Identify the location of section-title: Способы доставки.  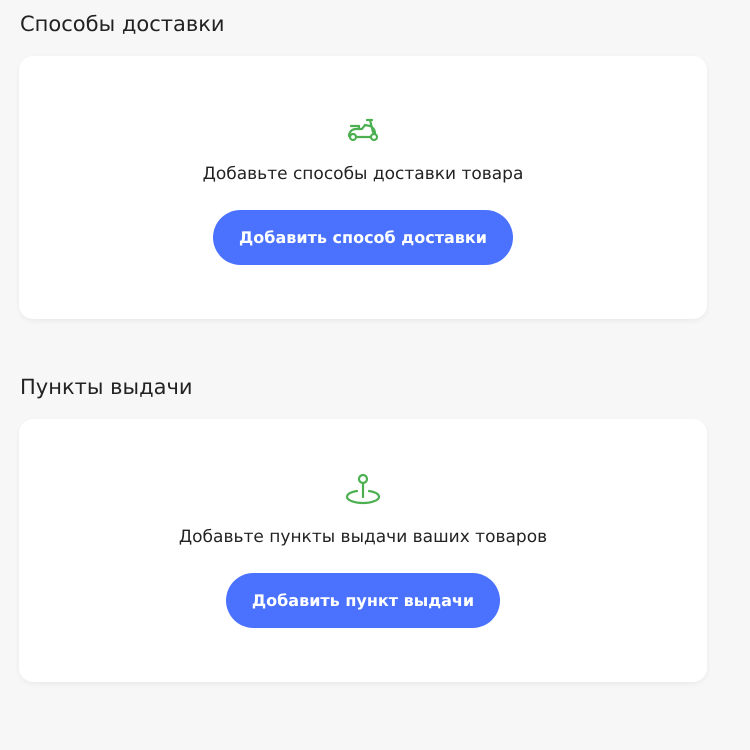
(123, 24).